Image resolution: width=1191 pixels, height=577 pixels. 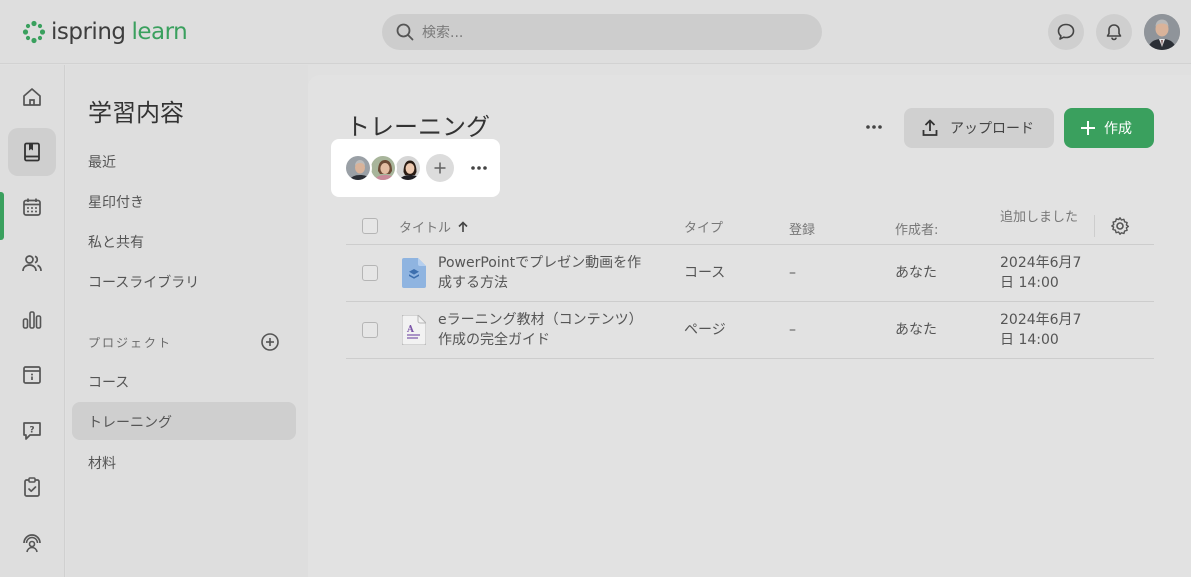 What do you see at coordinates (473, 283) in the screenshot?
I see `row-title-line2: 成する方法` at bounding box center [473, 283].